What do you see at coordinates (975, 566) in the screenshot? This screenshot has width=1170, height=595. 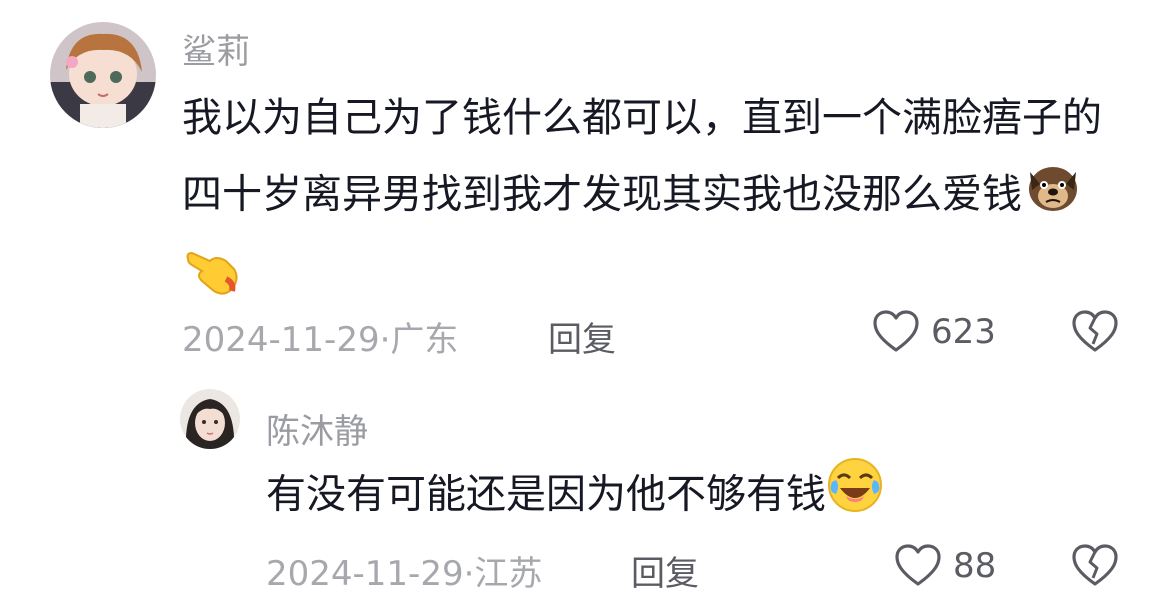 I see `like-count: 88` at bounding box center [975, 566].